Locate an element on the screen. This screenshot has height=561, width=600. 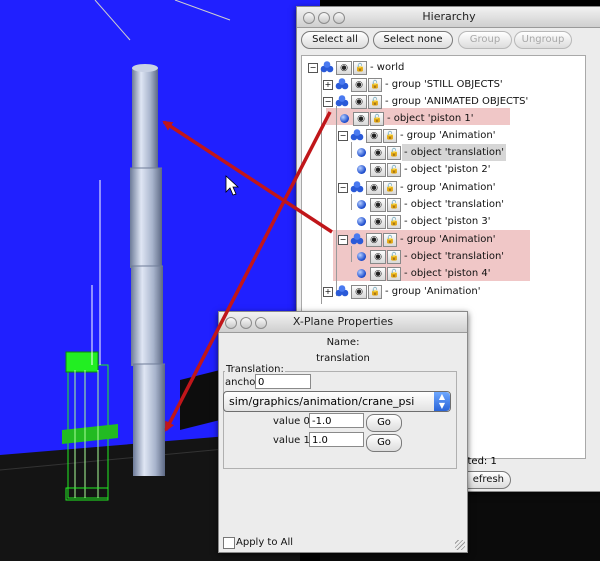
select-arrows-icon: ▲ ▼ is located at coordinates (442, 401).